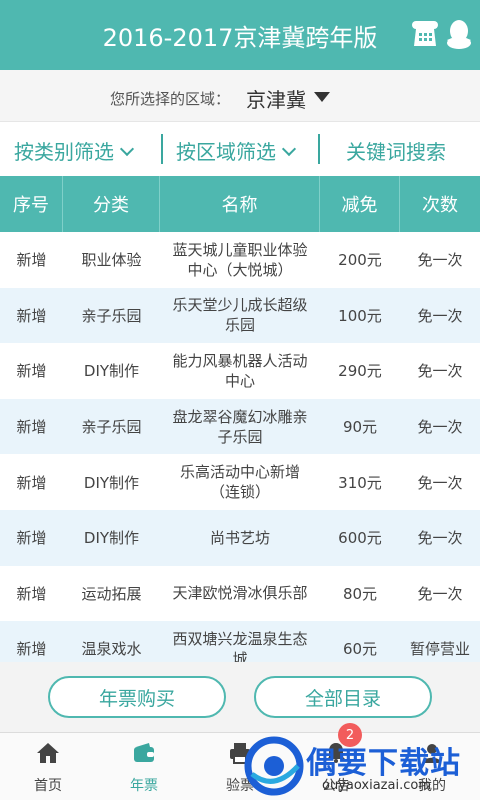 The image size is (480, 800). I want to click on buy-ticket-button: 年票购买, so click(137, 697).